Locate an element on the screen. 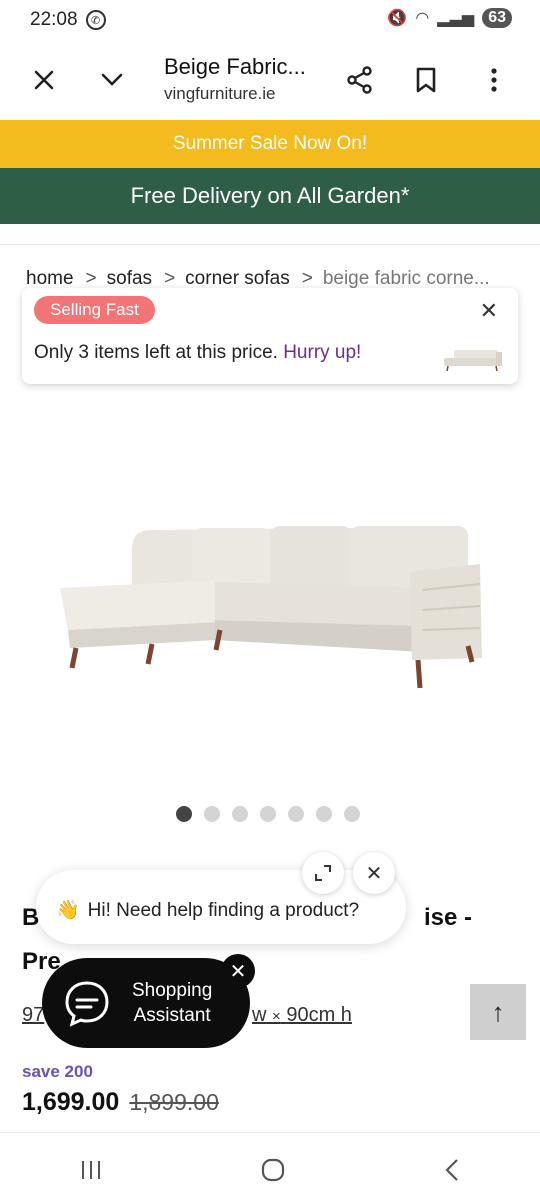 Image resolution: width=540 pixels, height=1200 pixels. wifi-icon: ◠ is located at coordinates (422, 18).